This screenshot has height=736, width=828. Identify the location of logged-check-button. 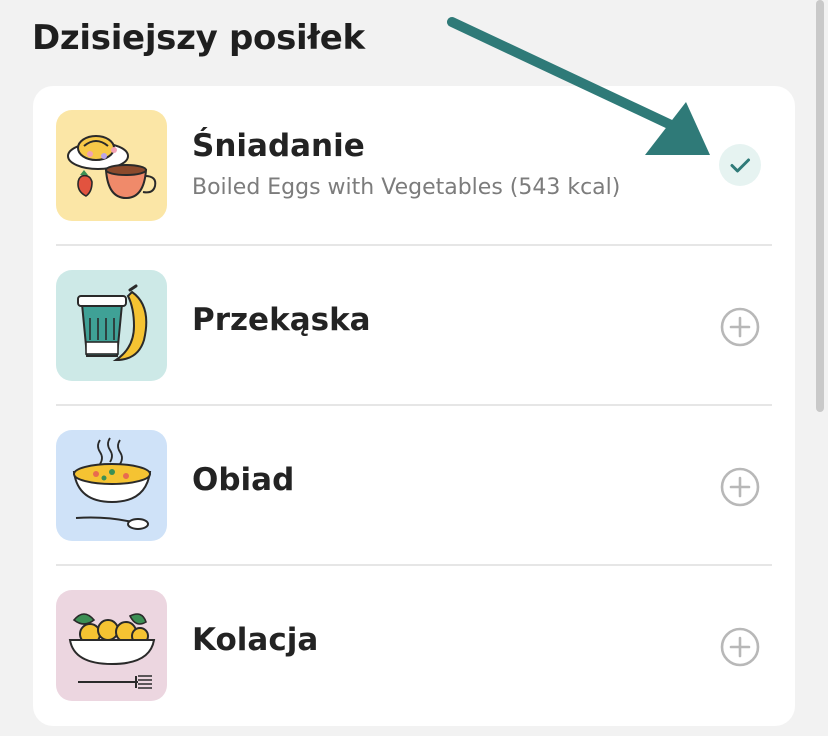
(740, 165).